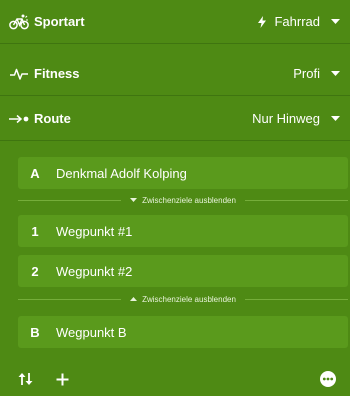  I want to click on waypoint-letter: 2, so click(35, 271).